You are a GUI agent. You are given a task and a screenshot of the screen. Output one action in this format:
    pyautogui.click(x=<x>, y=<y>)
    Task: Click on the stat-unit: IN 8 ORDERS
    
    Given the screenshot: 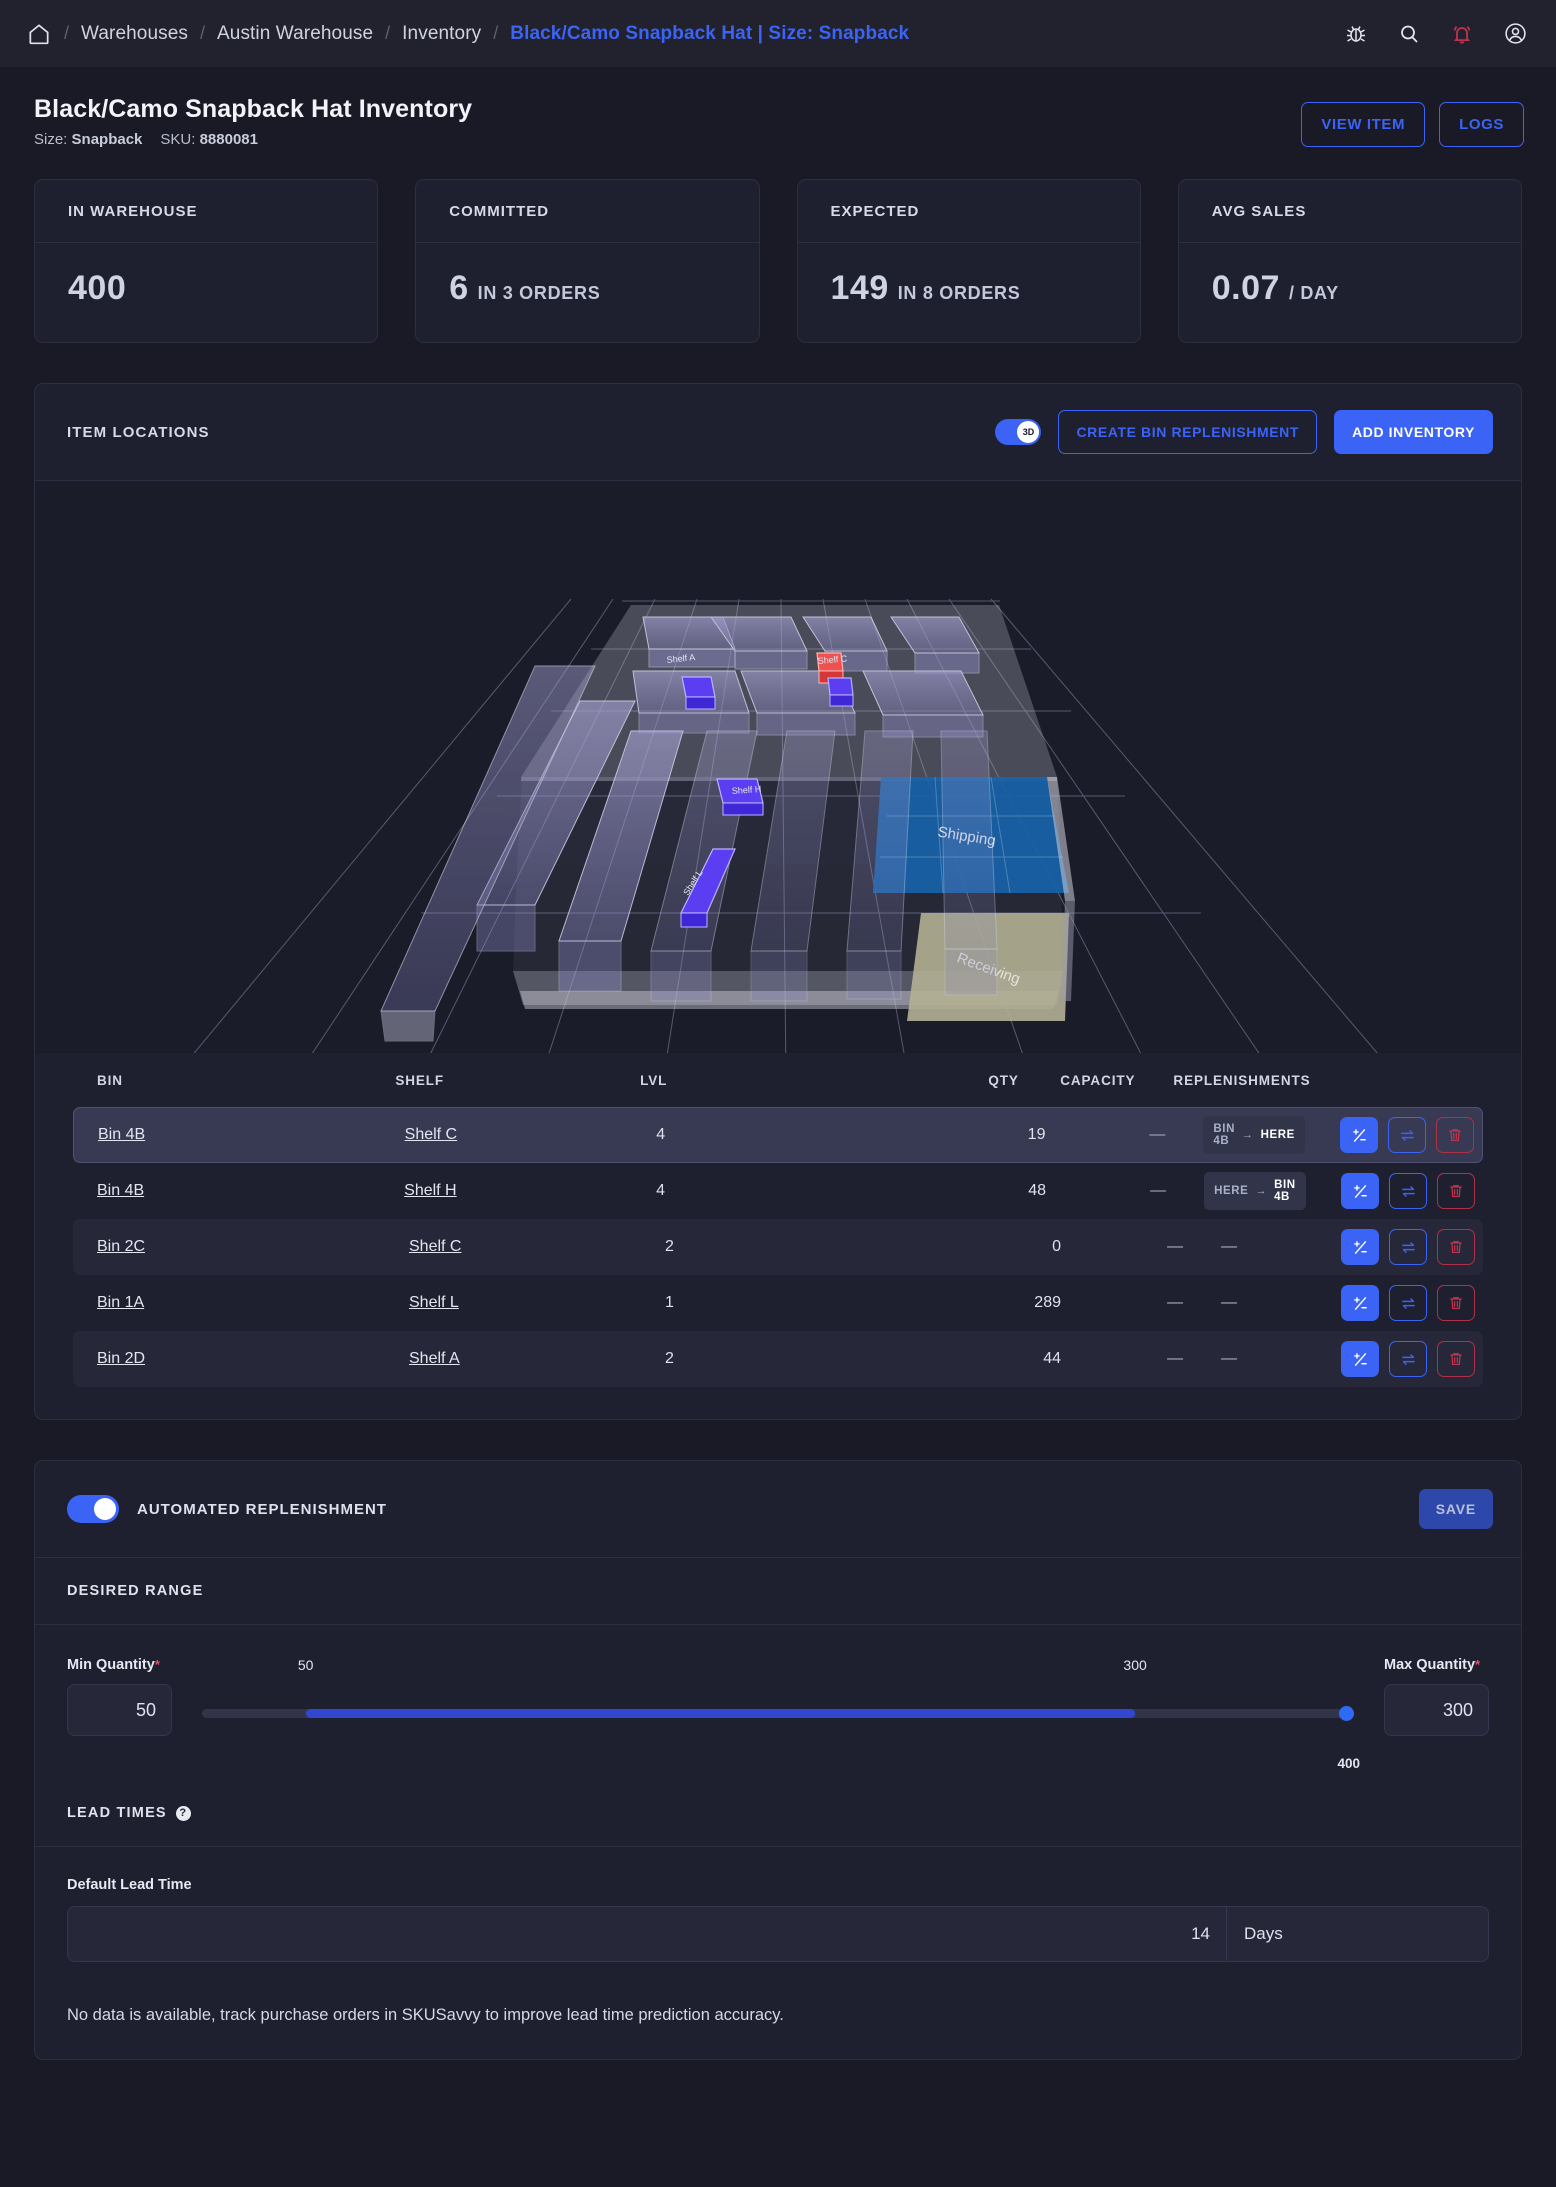 What is the action you would take?
    pyautogui.click(x=959, y=293)
    